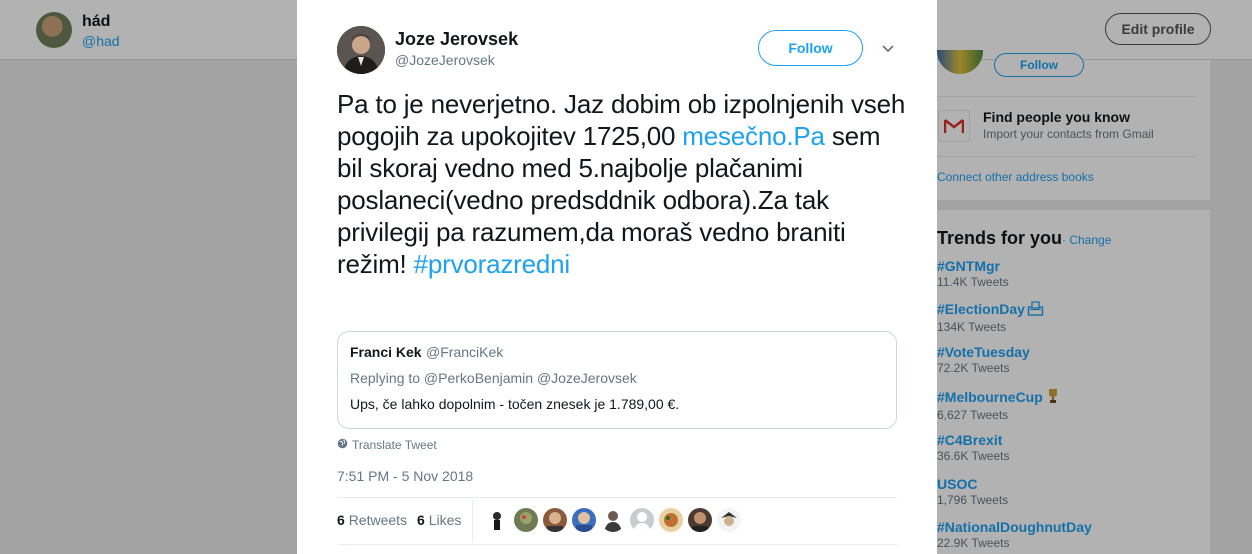 The height and width of the screenshot is (554, 1252). What do you see at coordinates (456, 39) in the screenshot?
I see `author-name: Joze Jerovsek` at bounding box center [456, 39].